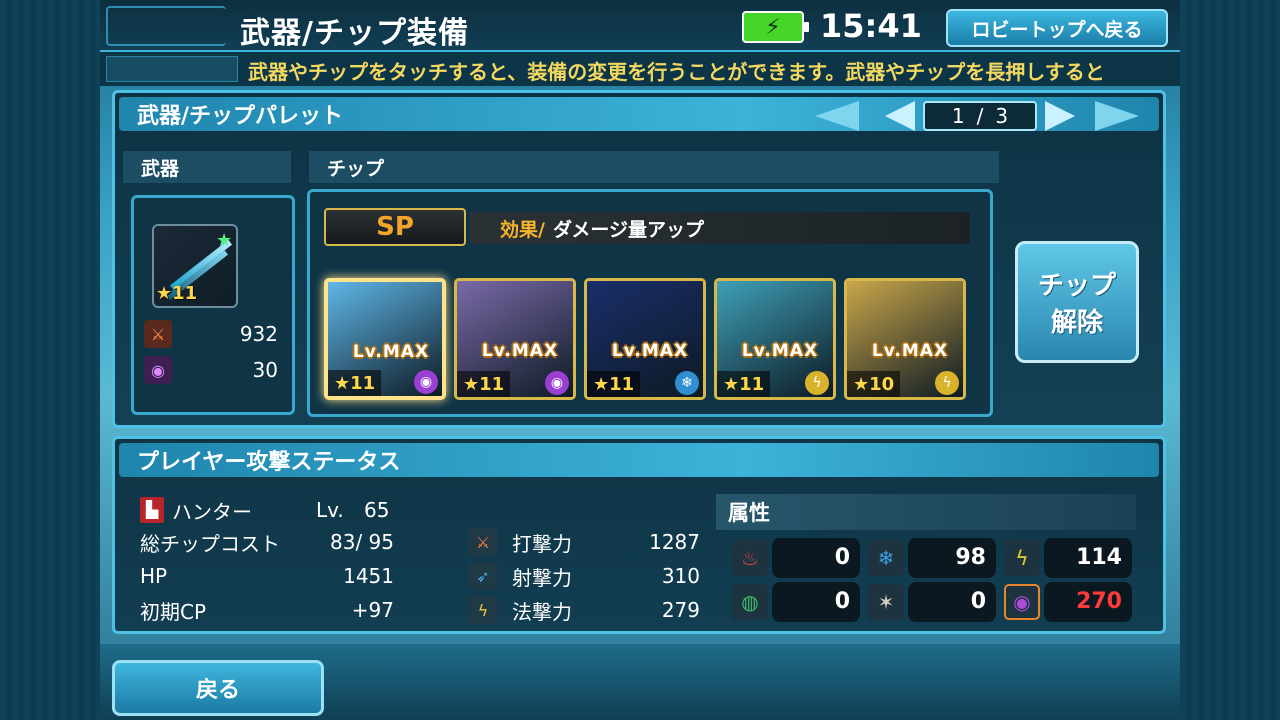 The height and width of the screenshot is (720, 1280). What do you see at coordinates (1076, 323) in the screenshot?
I see `release-button-line2: 解除` at bounding box center [1076, 323].